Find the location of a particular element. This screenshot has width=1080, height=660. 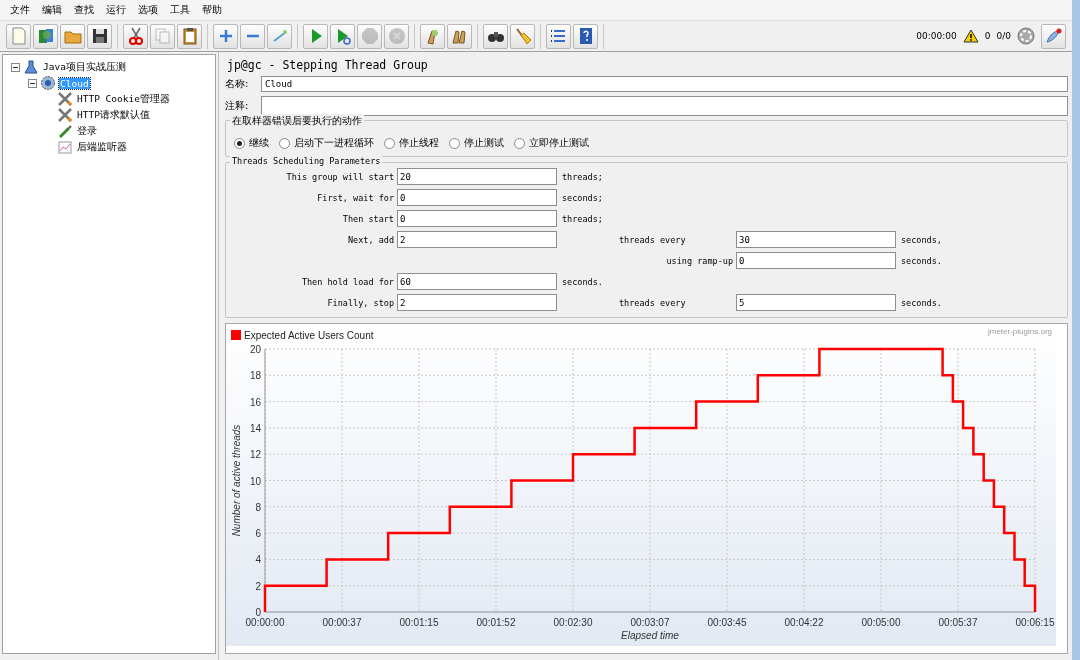

radio-button: 继续 is located at coordinates (251, 143).